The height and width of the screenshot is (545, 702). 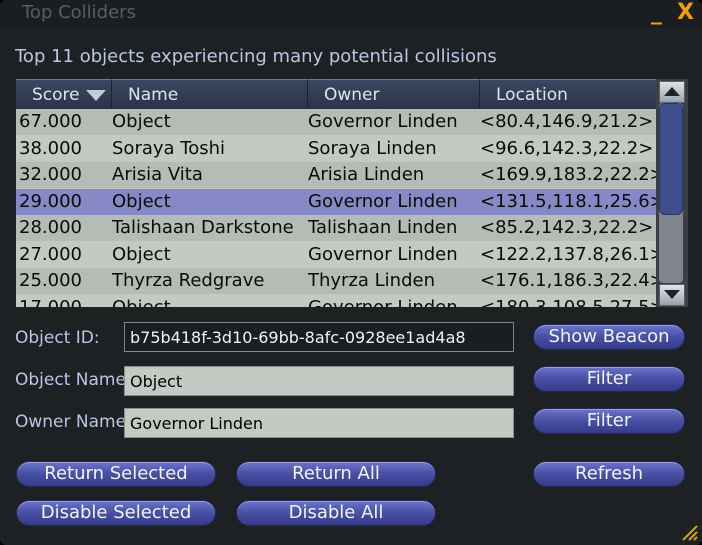 I want to click on sort-descending-icon, so click(x=95, y=95).